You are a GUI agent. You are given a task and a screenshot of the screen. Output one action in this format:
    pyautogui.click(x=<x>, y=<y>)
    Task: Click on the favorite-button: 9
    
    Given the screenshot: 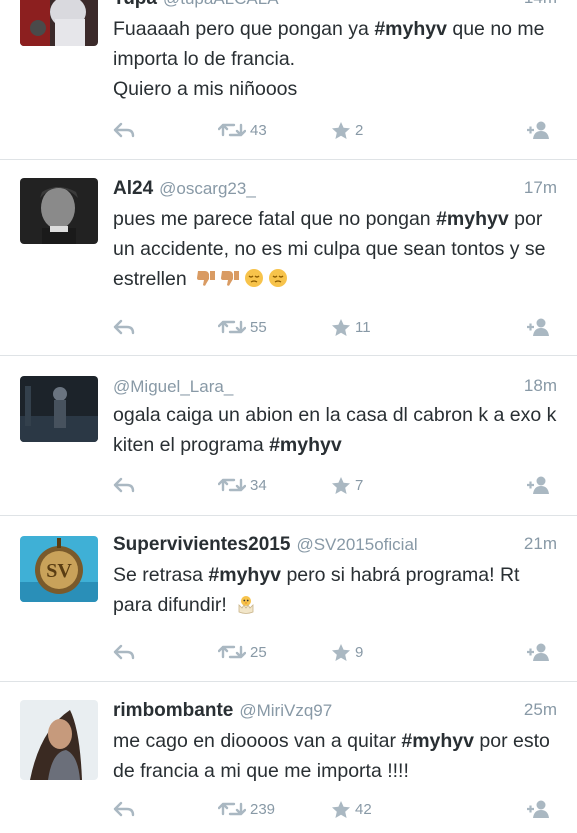 What is the action you would take?
    pyautogui.click(x=347, y=652)
    